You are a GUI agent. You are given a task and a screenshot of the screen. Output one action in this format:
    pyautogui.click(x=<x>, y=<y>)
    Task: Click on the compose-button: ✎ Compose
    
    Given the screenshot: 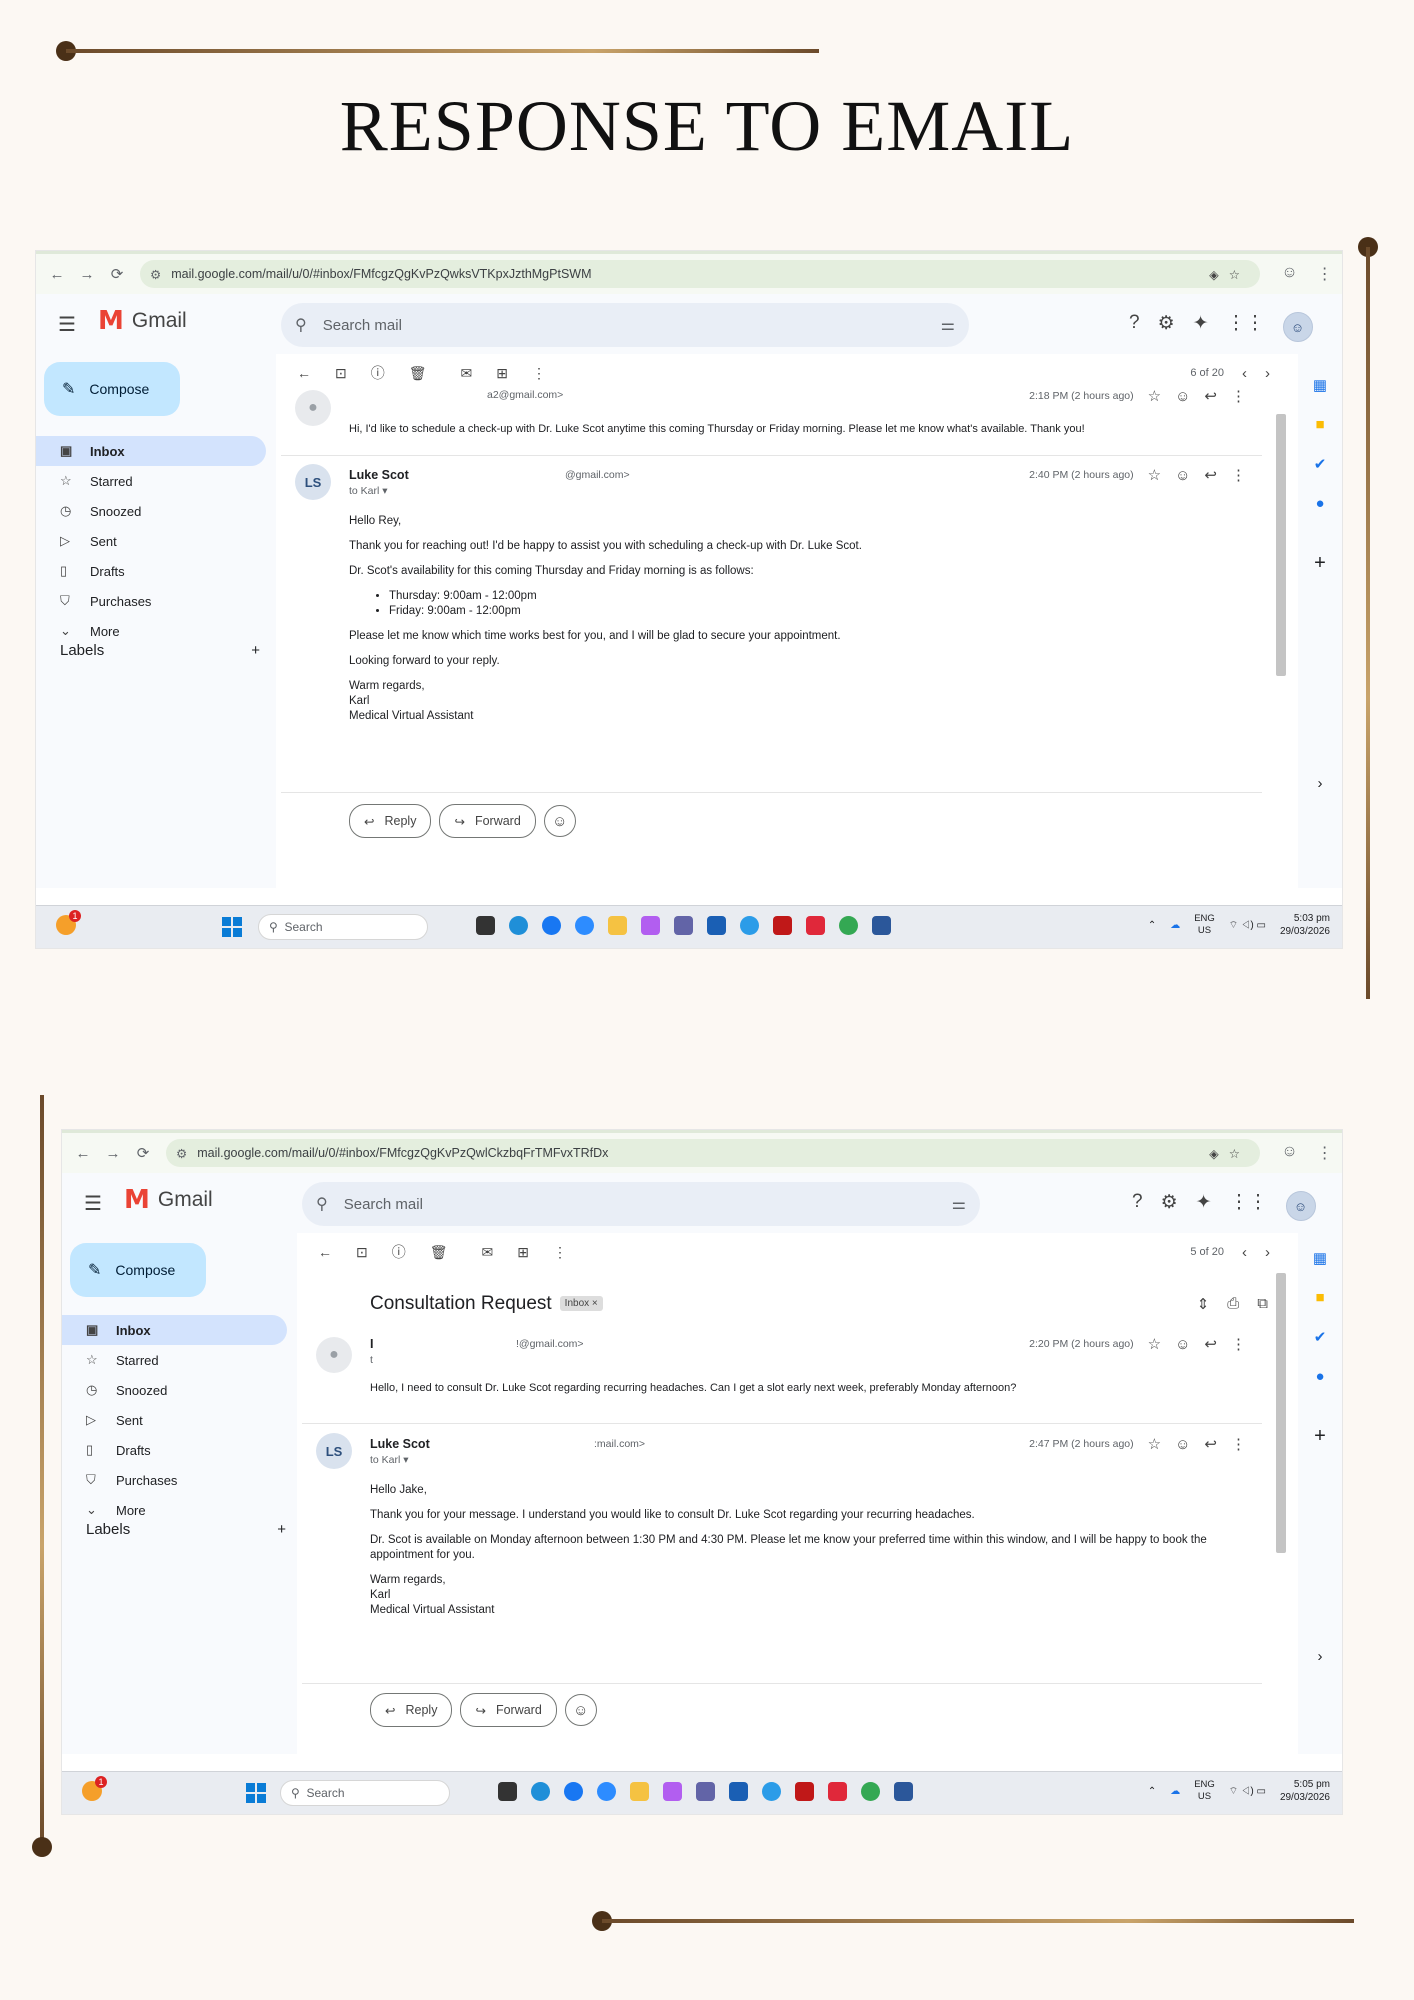 What is the action you would take?
    pyautogui.click(x=138, y=1270)
    